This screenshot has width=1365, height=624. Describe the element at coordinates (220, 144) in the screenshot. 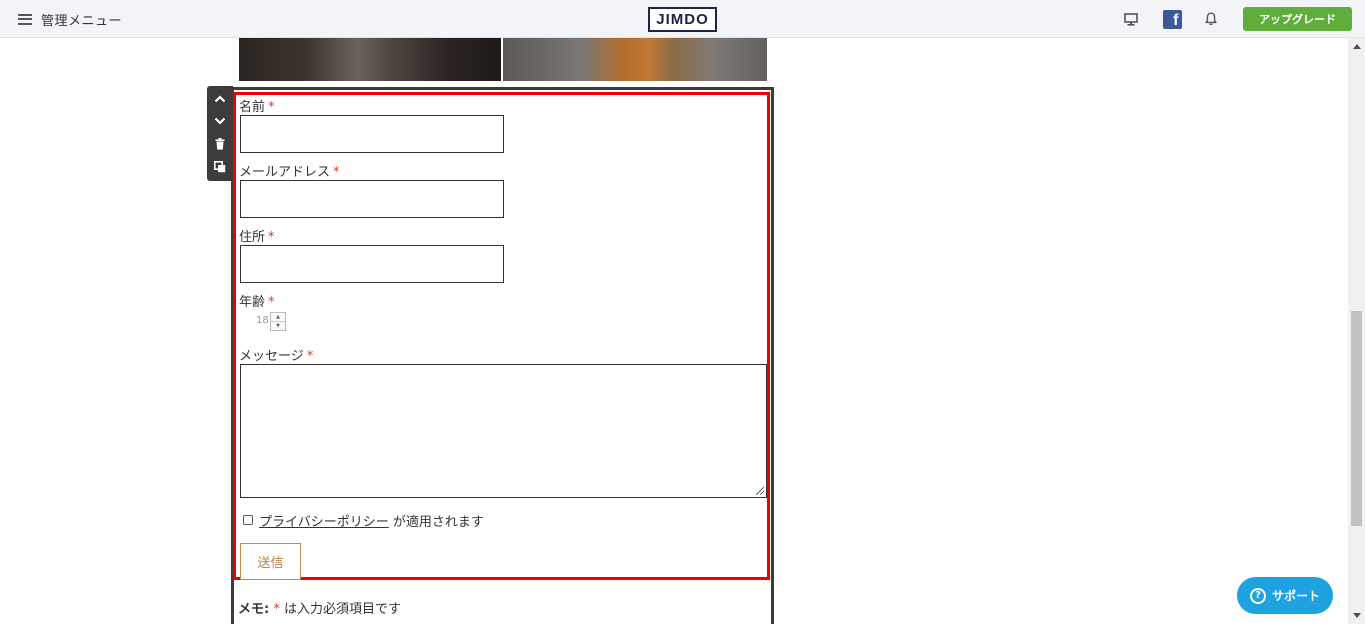

I see `trash-icon` at that location.